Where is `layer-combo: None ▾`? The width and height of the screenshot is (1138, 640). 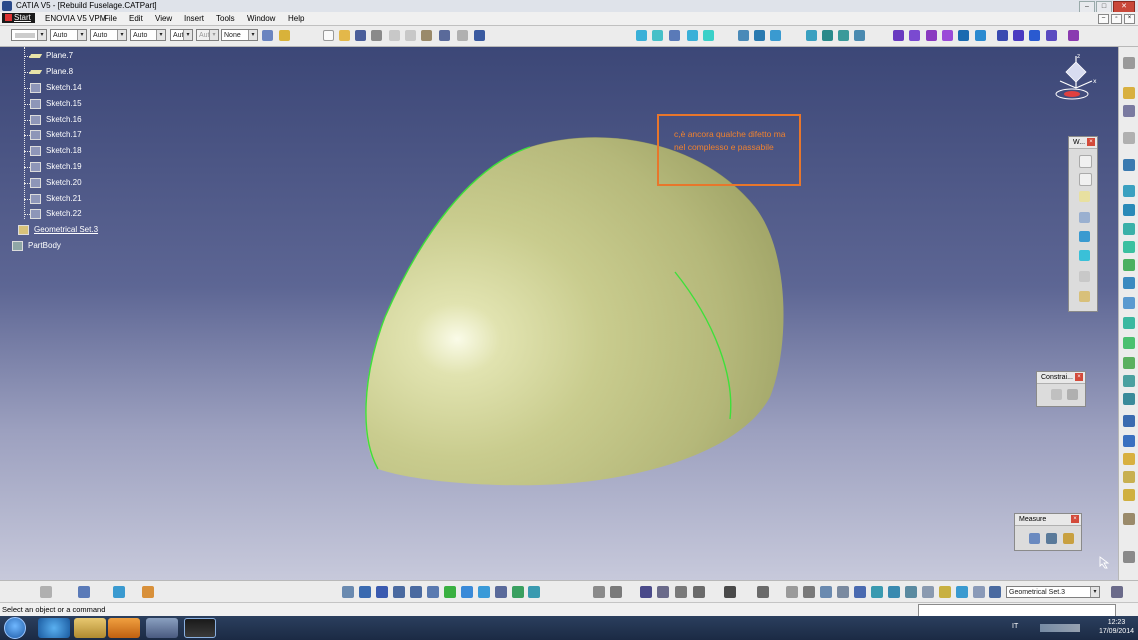
layer-combo: None ▾ is located at coordinates (239, 35).